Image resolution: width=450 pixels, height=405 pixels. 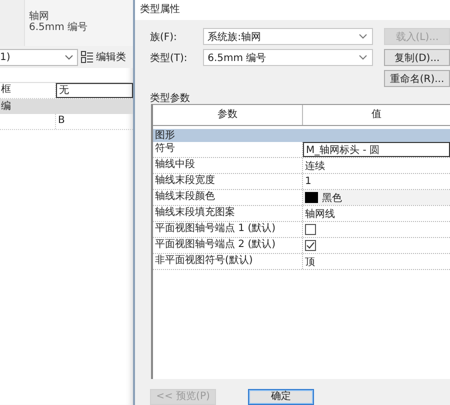 What do you see at coordinates (228, 261) in the screenshot?
I see `table-cell: 非平面视图符号(默认)` at bounding box center [228, 261].